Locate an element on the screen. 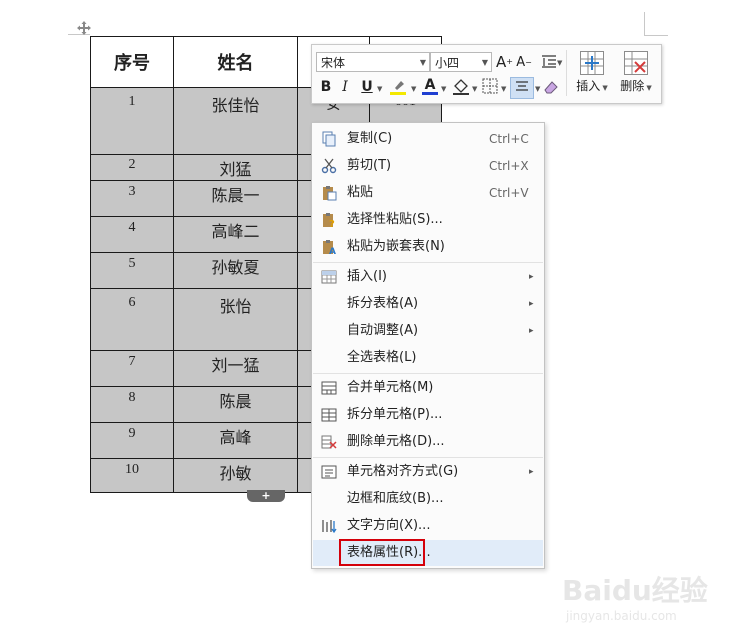 This screenshot has height=640, width=740. delete-table-icon is located at coordinates (636, 63).